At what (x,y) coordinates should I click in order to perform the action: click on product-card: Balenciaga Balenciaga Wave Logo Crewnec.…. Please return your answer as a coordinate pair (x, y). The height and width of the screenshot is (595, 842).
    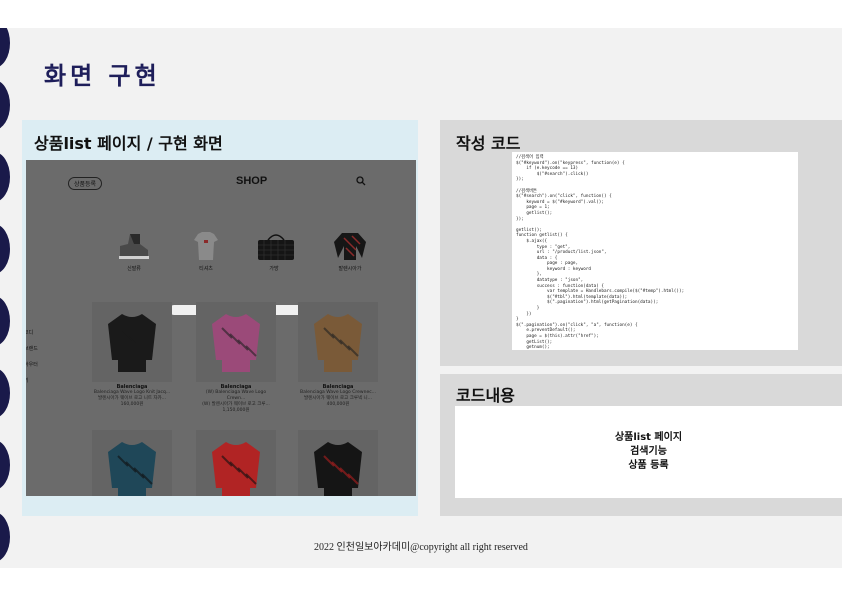
    Looking at the image, I should click on (338, 355).